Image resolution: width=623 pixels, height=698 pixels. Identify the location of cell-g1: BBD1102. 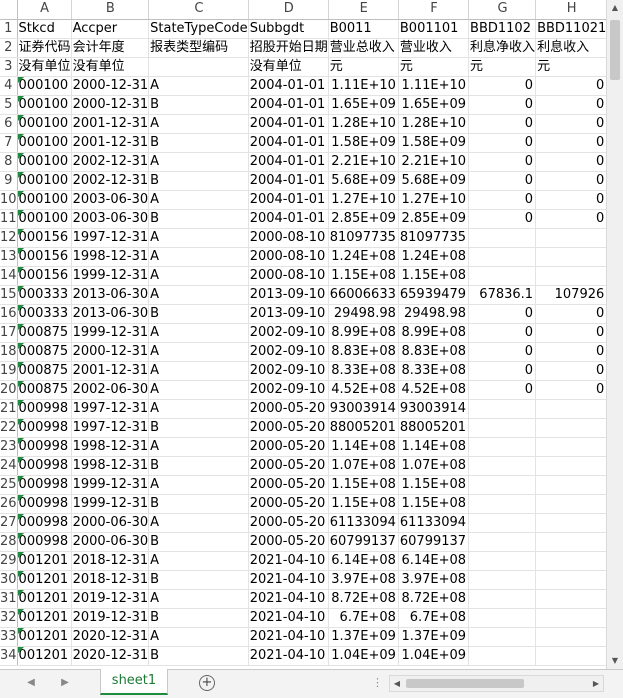
(502, 29).